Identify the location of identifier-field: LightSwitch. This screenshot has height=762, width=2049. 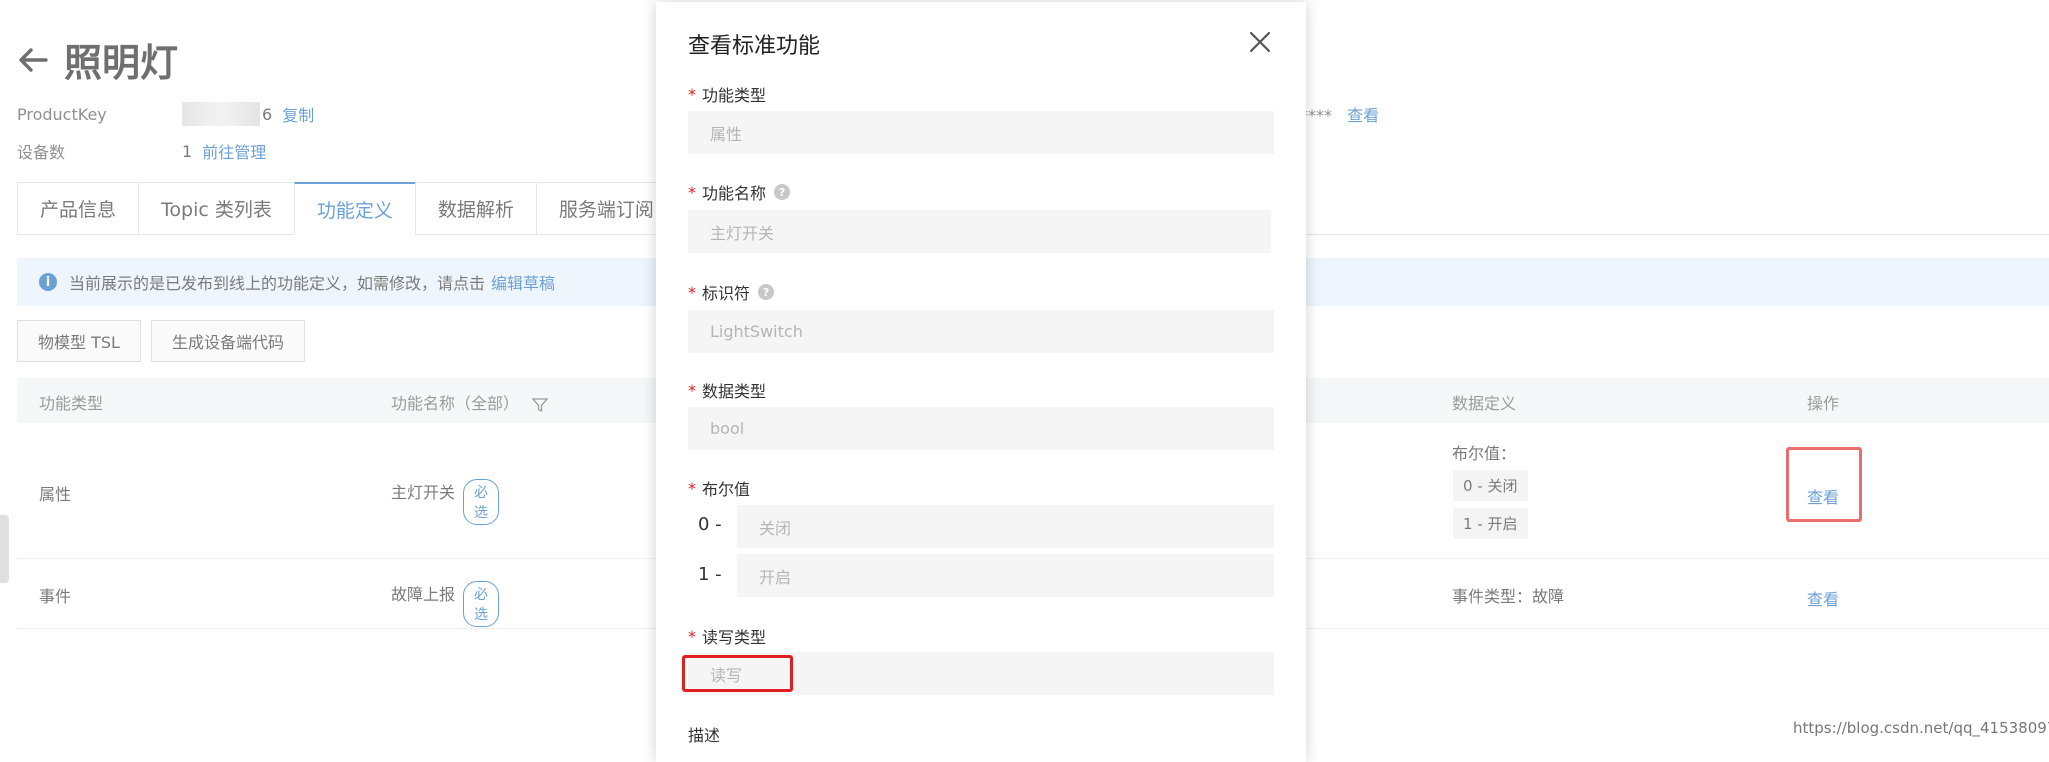
(981, 331).